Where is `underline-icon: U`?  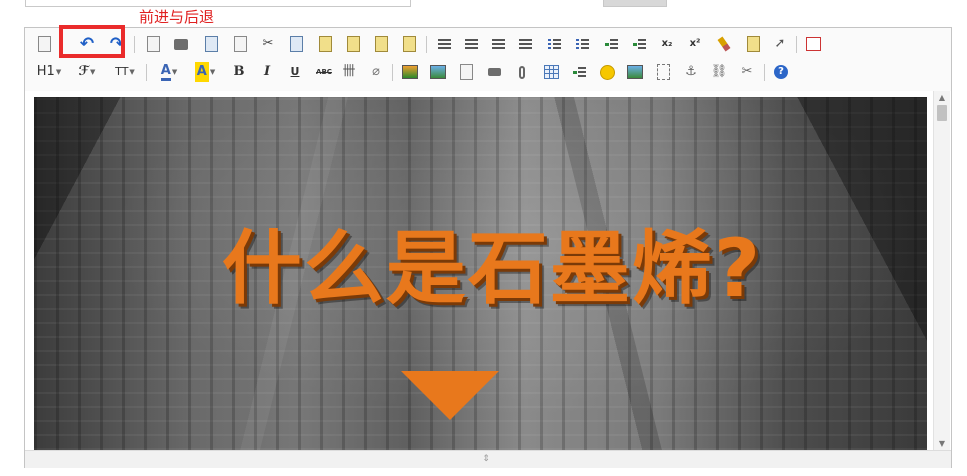 underline-icon: U is located at coordinates (295, 71).